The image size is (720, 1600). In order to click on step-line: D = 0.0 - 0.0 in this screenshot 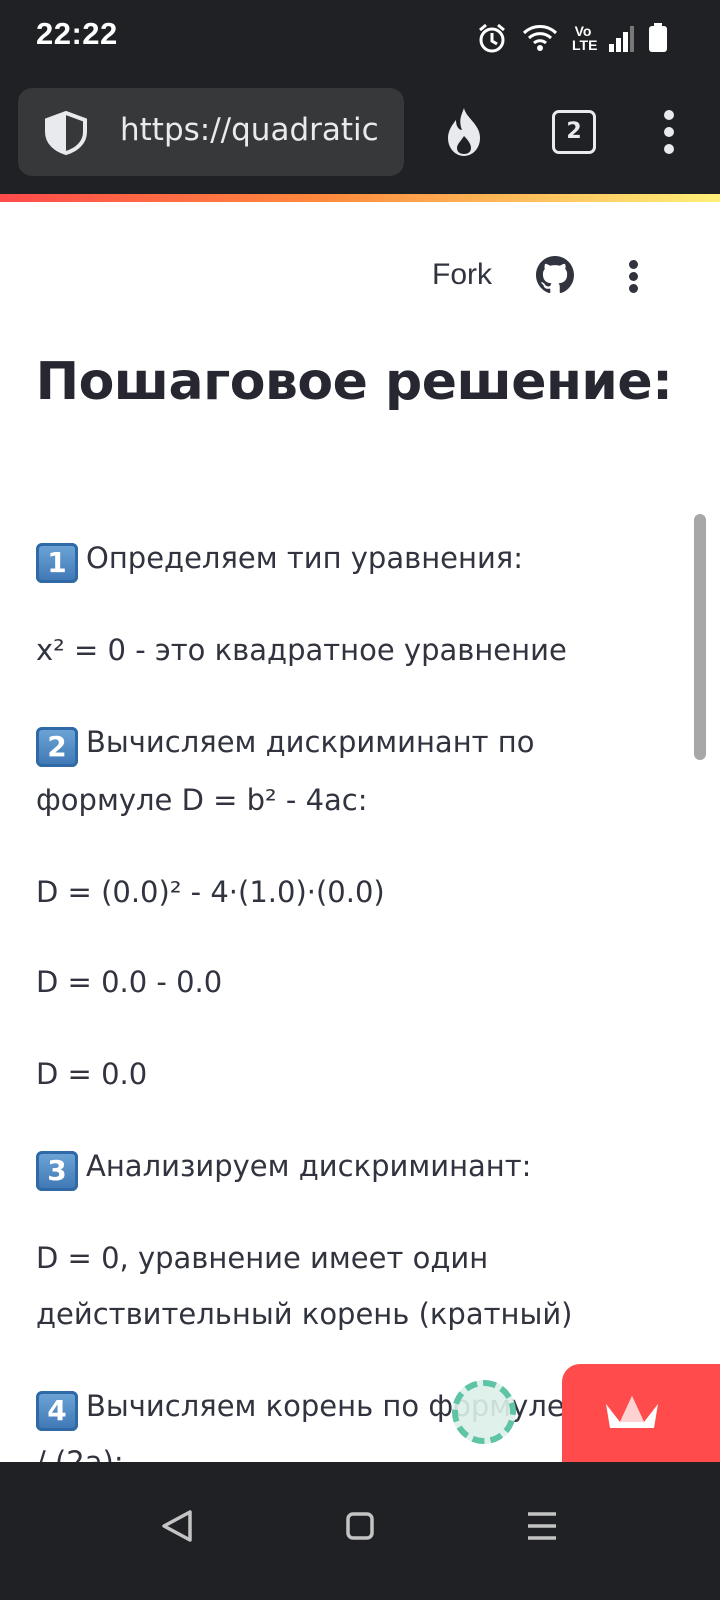, I will do `click(129, 982)`.